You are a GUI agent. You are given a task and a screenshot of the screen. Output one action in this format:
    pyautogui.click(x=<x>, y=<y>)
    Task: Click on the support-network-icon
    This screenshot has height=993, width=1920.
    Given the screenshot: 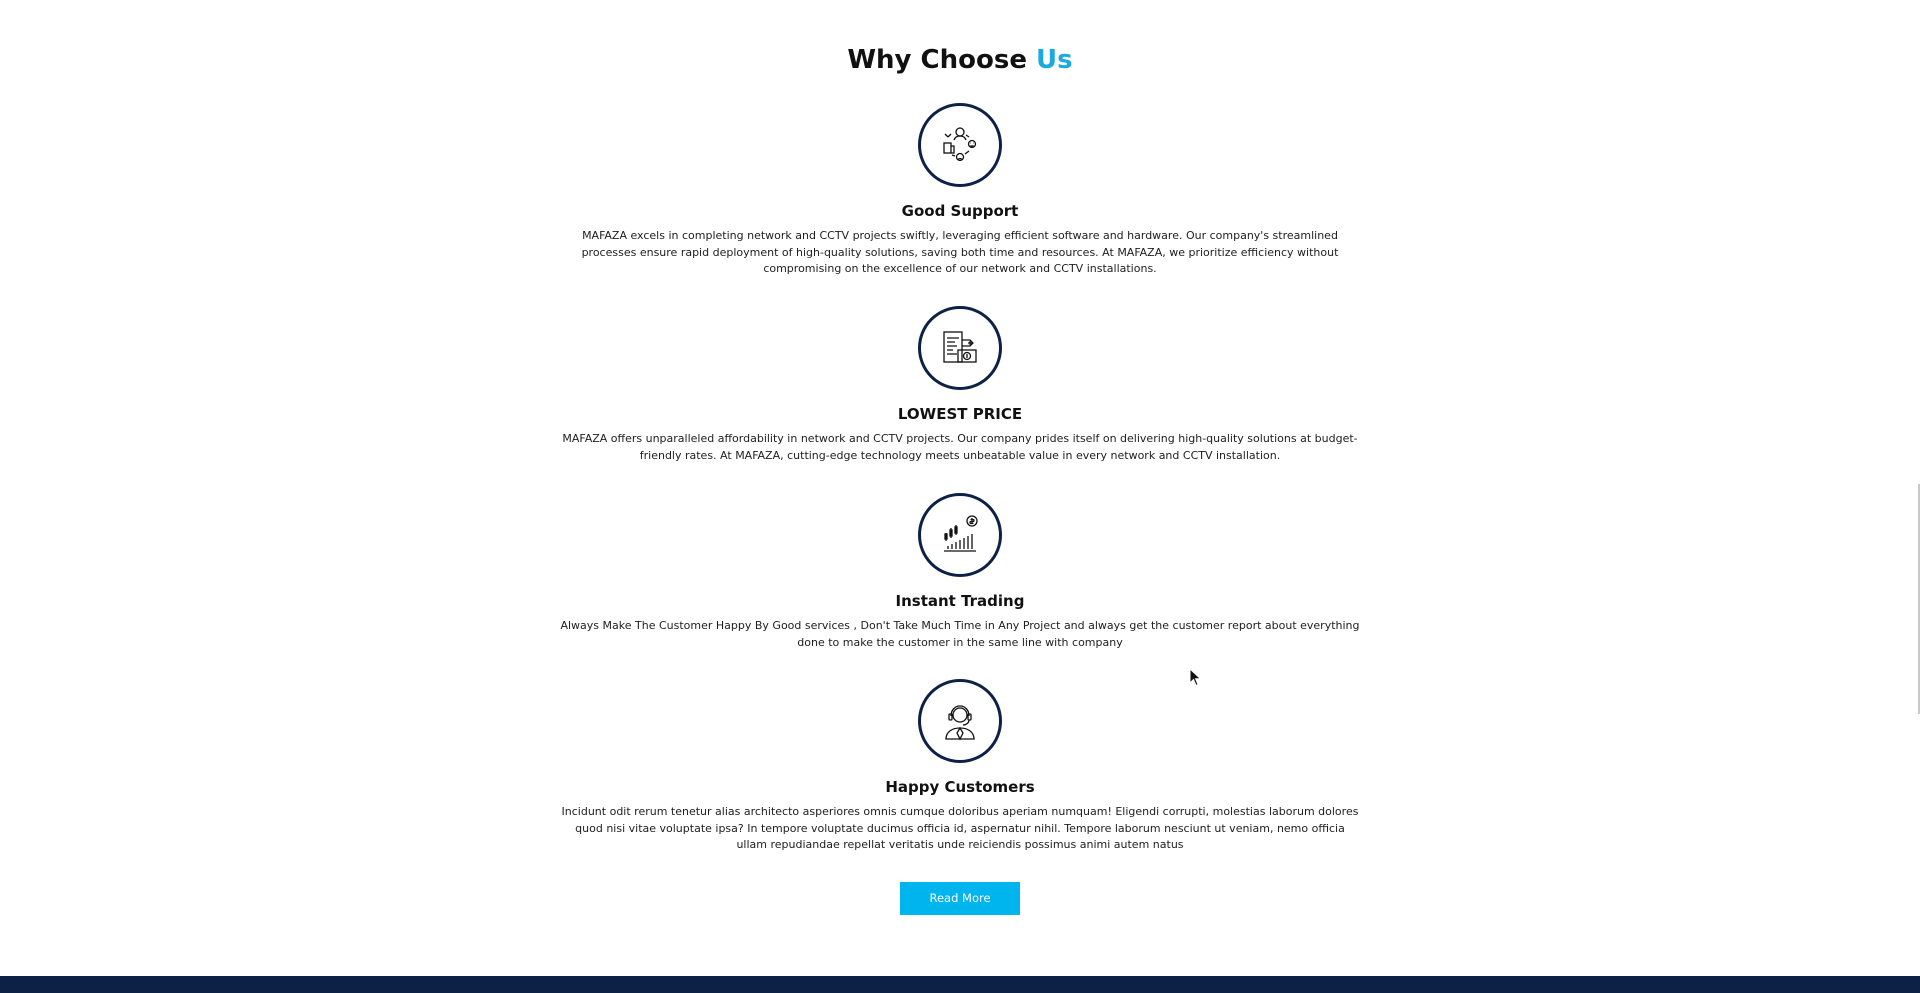 What is the action you would take?
    pyautogui.click(x=960, y=145)
    